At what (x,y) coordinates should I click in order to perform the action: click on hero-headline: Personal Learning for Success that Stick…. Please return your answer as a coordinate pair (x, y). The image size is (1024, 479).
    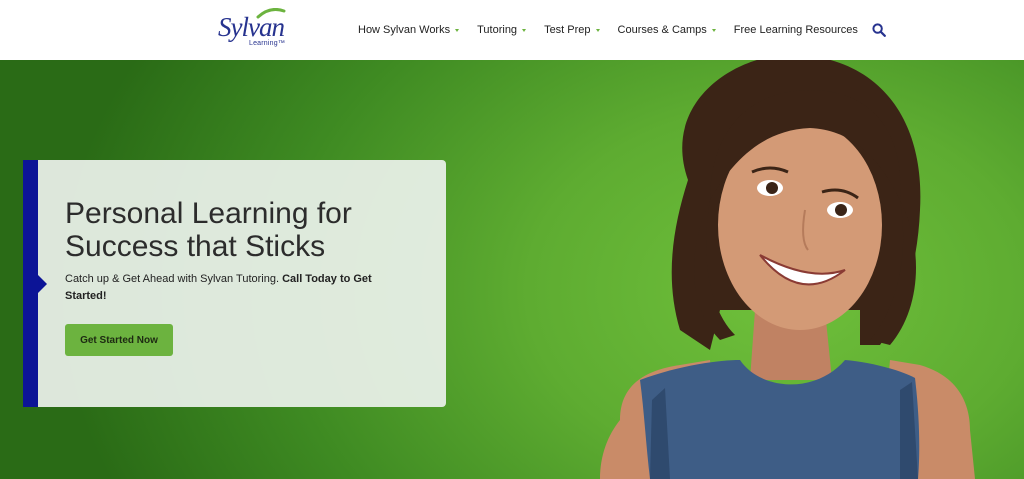
    Looking at the image, I should click on (208, 230).